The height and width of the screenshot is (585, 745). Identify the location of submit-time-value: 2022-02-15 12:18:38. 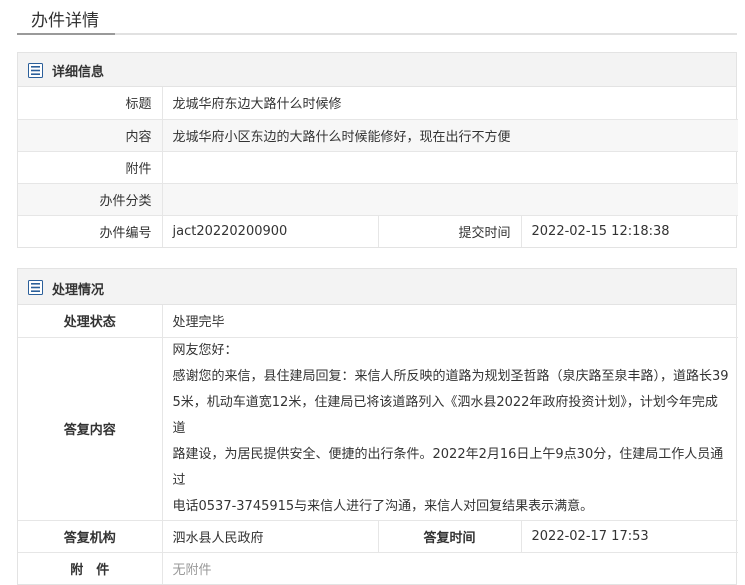
(629, 230).